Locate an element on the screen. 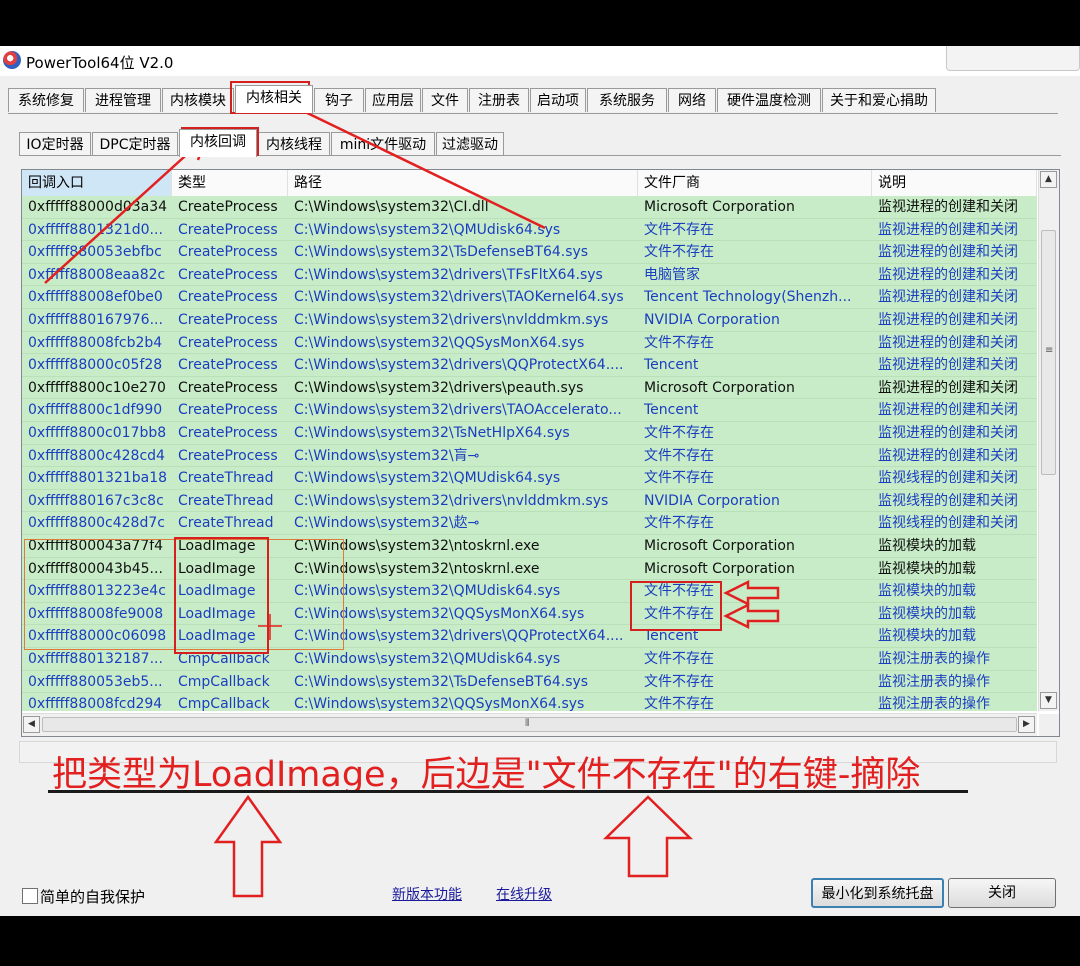 Image resolution: width=1080 pixels, height=966 pixels. scroll-right-icon: ▶ is located at coordinates (1026, 724).